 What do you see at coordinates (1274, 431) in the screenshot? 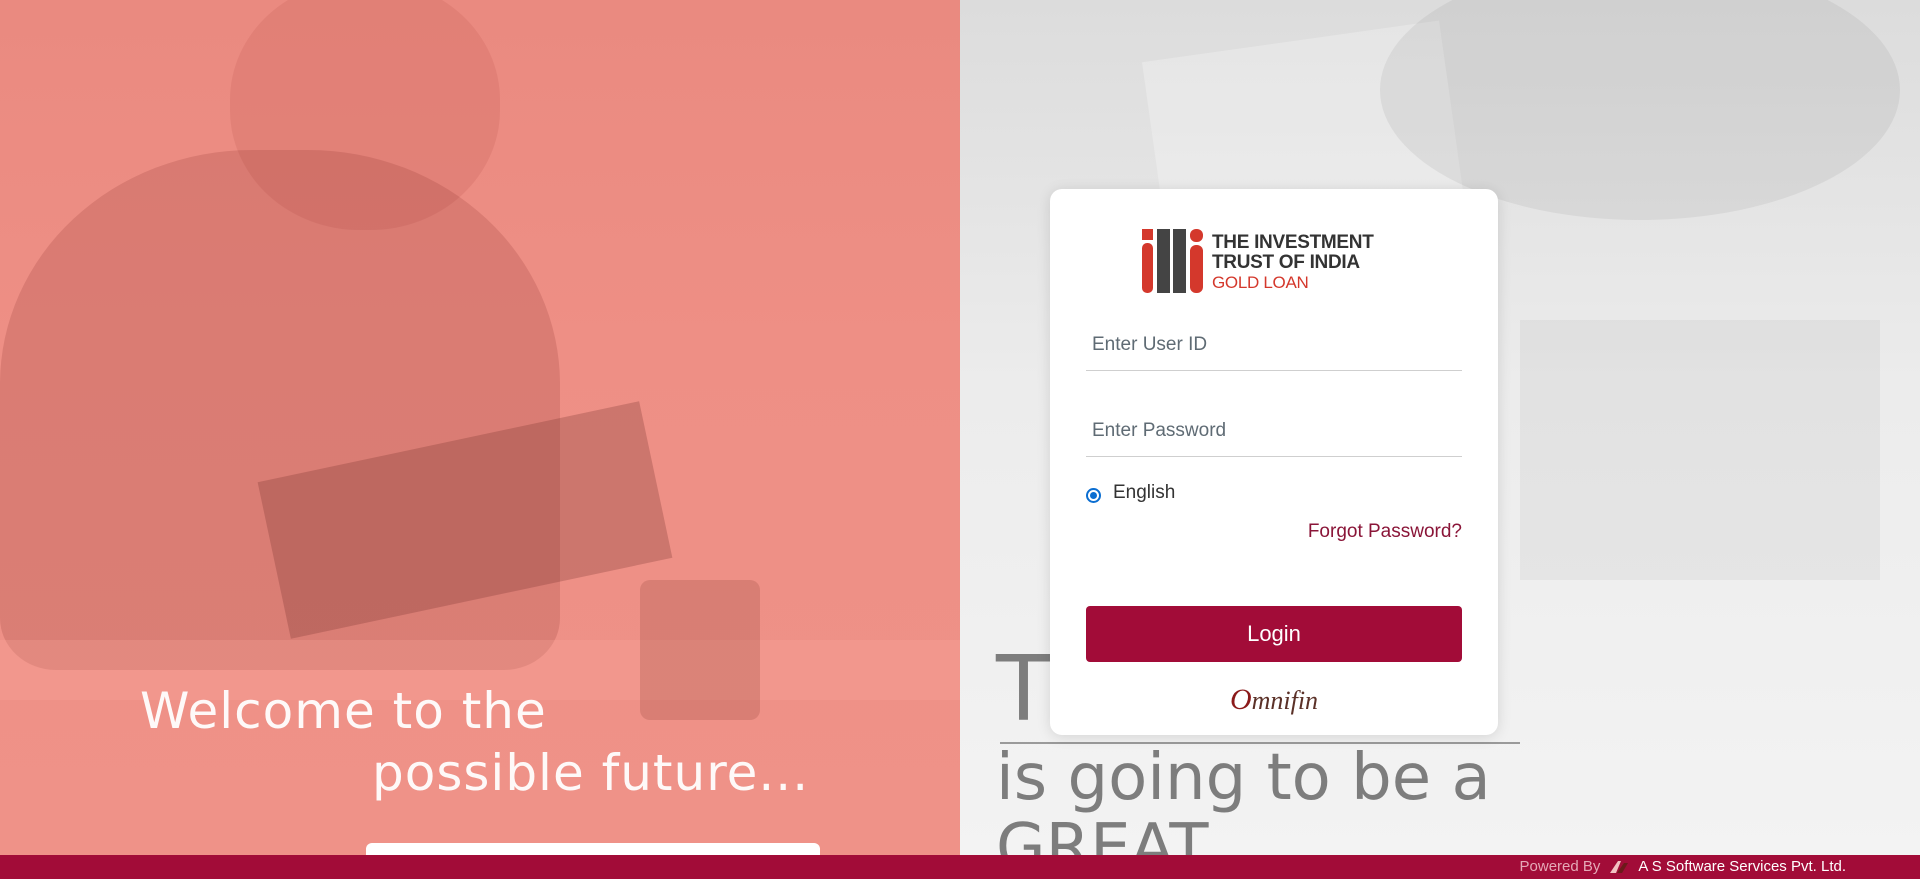
I see `password-input` at bounding box center [1274, 431].